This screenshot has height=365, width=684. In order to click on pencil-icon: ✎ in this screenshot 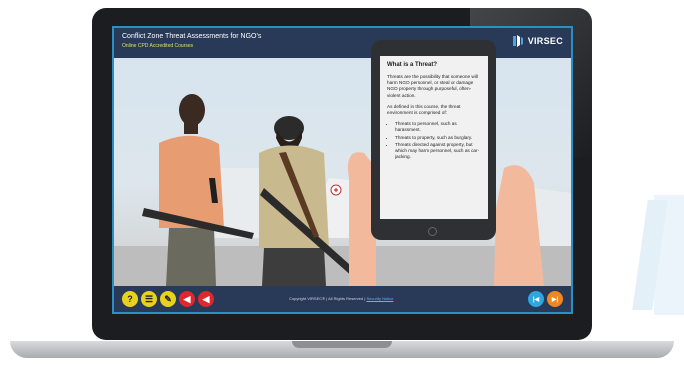, I will do `click(168, 298)`.